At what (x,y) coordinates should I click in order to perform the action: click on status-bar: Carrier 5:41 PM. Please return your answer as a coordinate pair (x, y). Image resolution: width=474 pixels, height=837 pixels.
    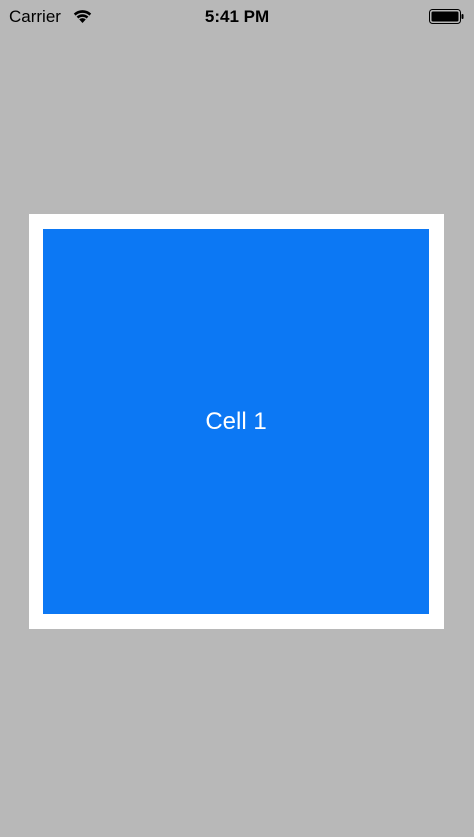
    Looking at the image, I should click on (237, 17).